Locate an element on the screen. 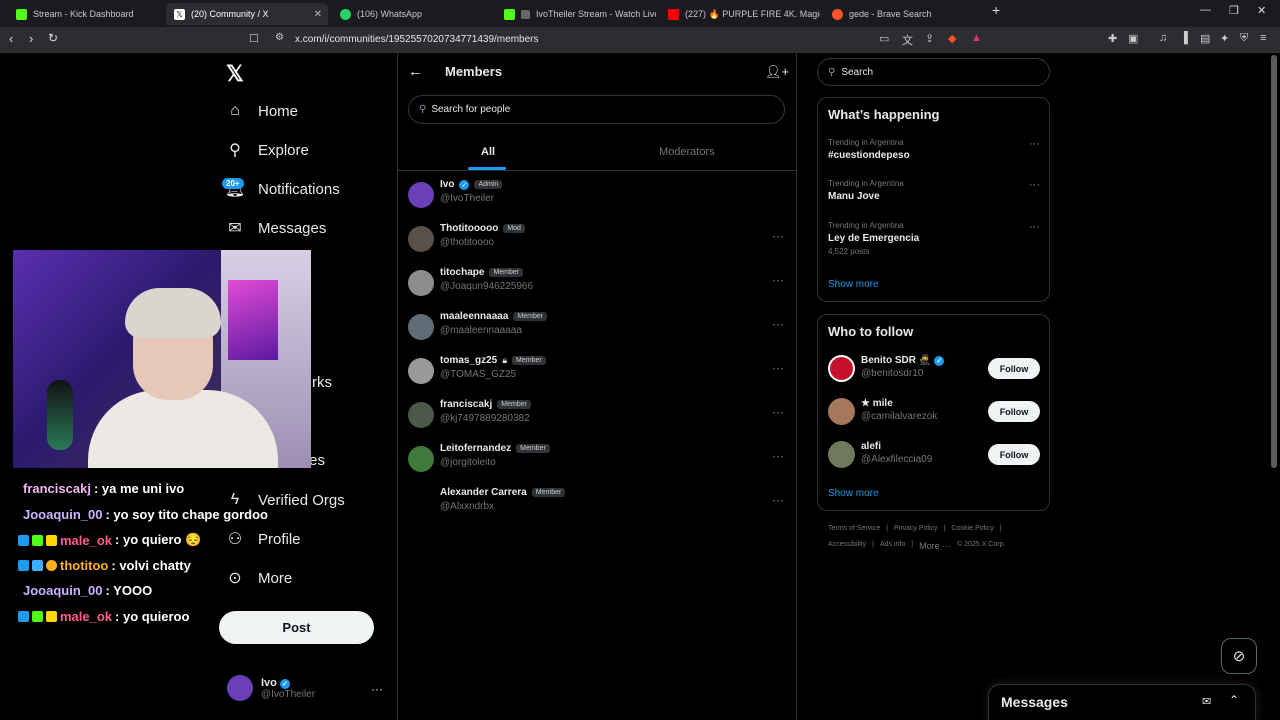 Image resolution: width=1280 pixels, height=720 pixels. footer-link-privacy: Privacy Policy is located at coordinates (916, 528).